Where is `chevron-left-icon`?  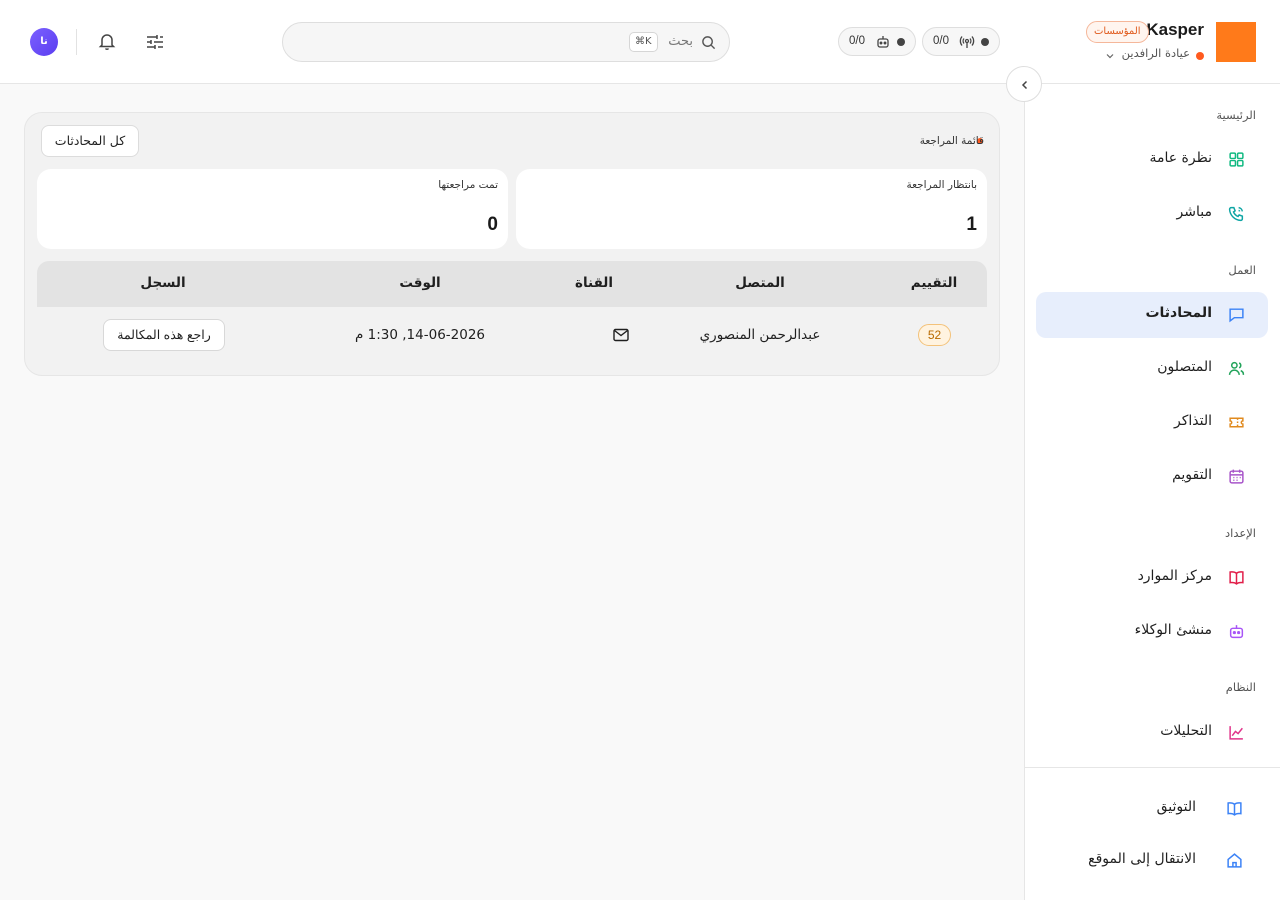
chevron-left-icon is located at coordinates (1024, 85).